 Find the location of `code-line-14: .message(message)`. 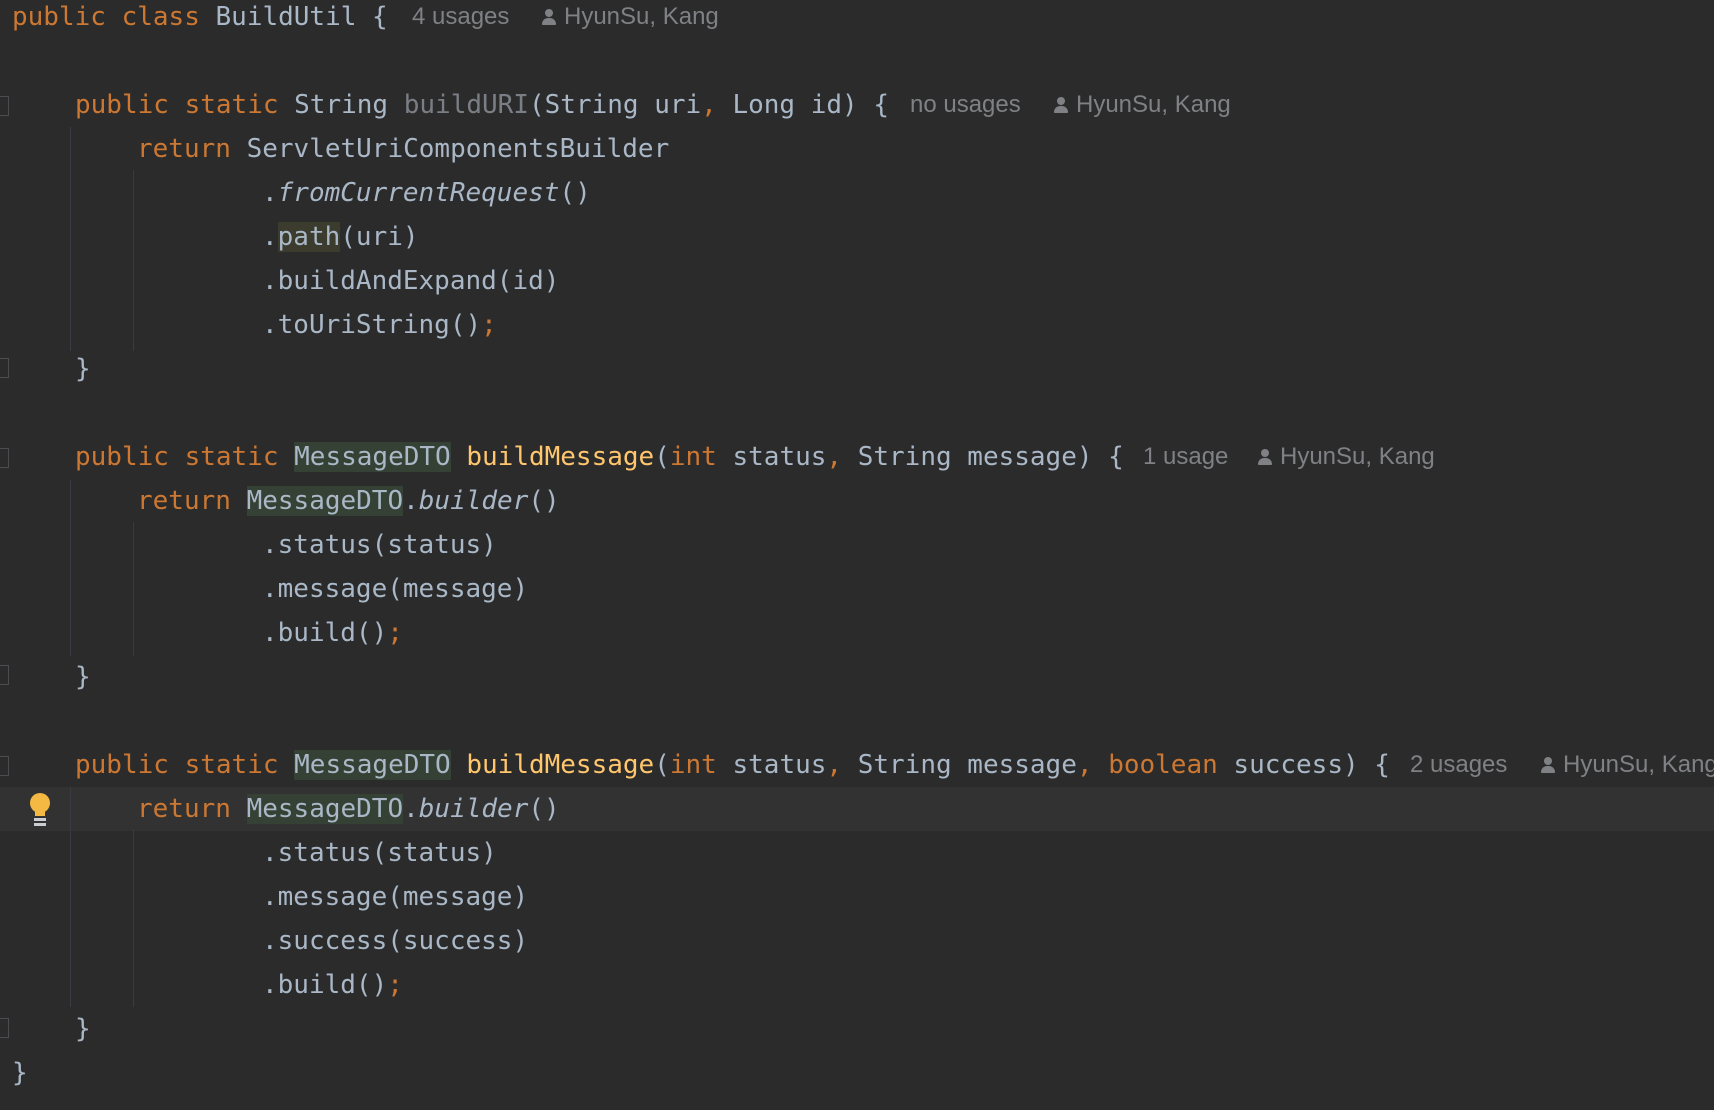

code-line-14: .message(message) is located at coordinates (857, 589).